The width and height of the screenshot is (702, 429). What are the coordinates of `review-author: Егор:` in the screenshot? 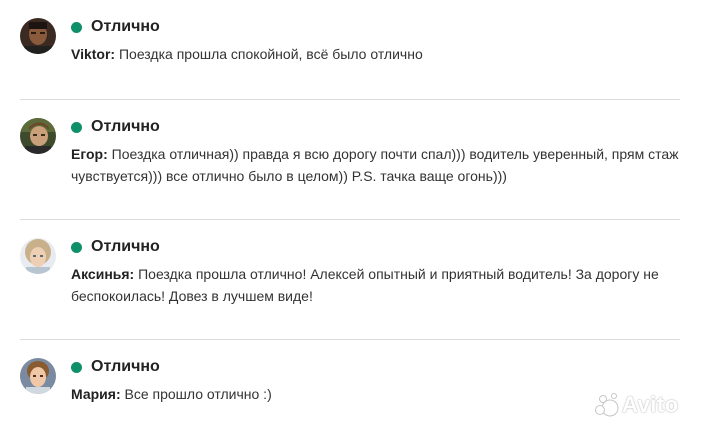 It's located at (89, 154).